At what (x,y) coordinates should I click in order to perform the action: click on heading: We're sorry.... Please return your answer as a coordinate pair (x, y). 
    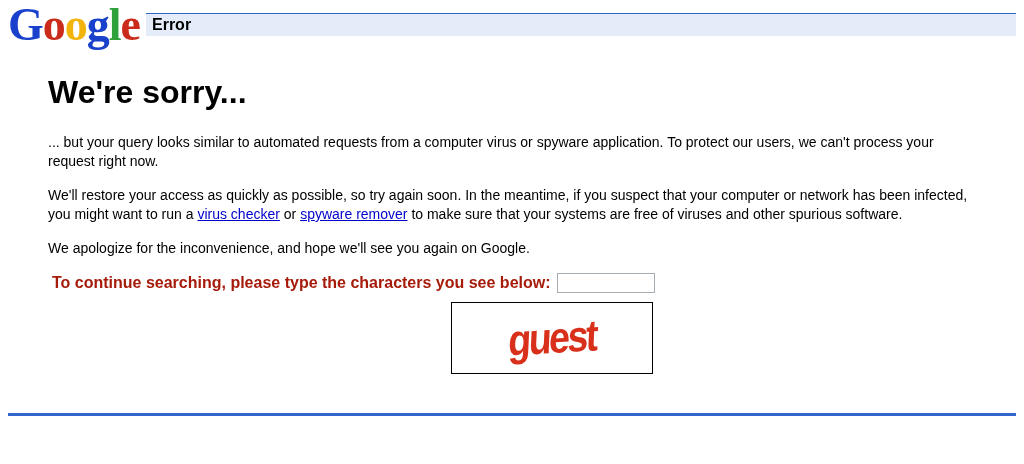
    Looking at the image, I should click on (147, 92).